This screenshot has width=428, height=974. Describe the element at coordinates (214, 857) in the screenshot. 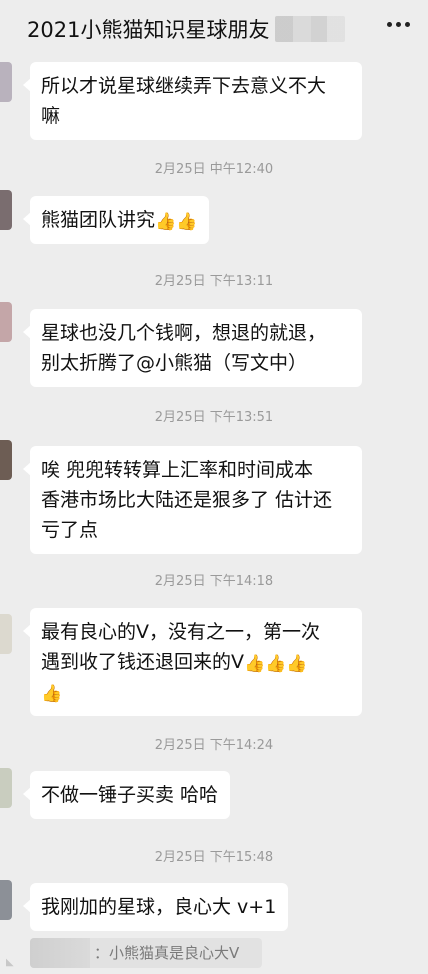

I see `timestamp: 2月25日 下午15:48` at that location.